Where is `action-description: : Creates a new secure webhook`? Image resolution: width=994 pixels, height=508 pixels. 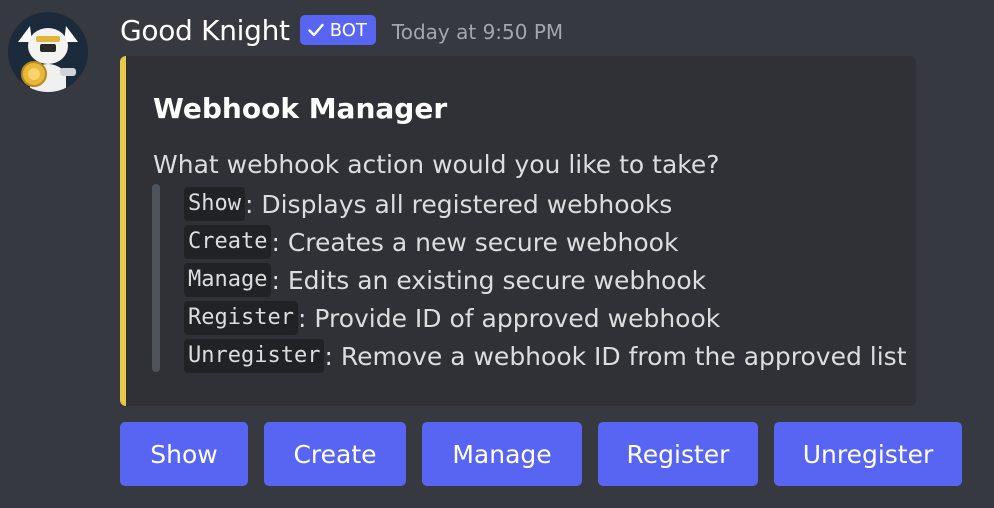 action-description: : Creates a new secure webhook is located at coordinates (475, 242).